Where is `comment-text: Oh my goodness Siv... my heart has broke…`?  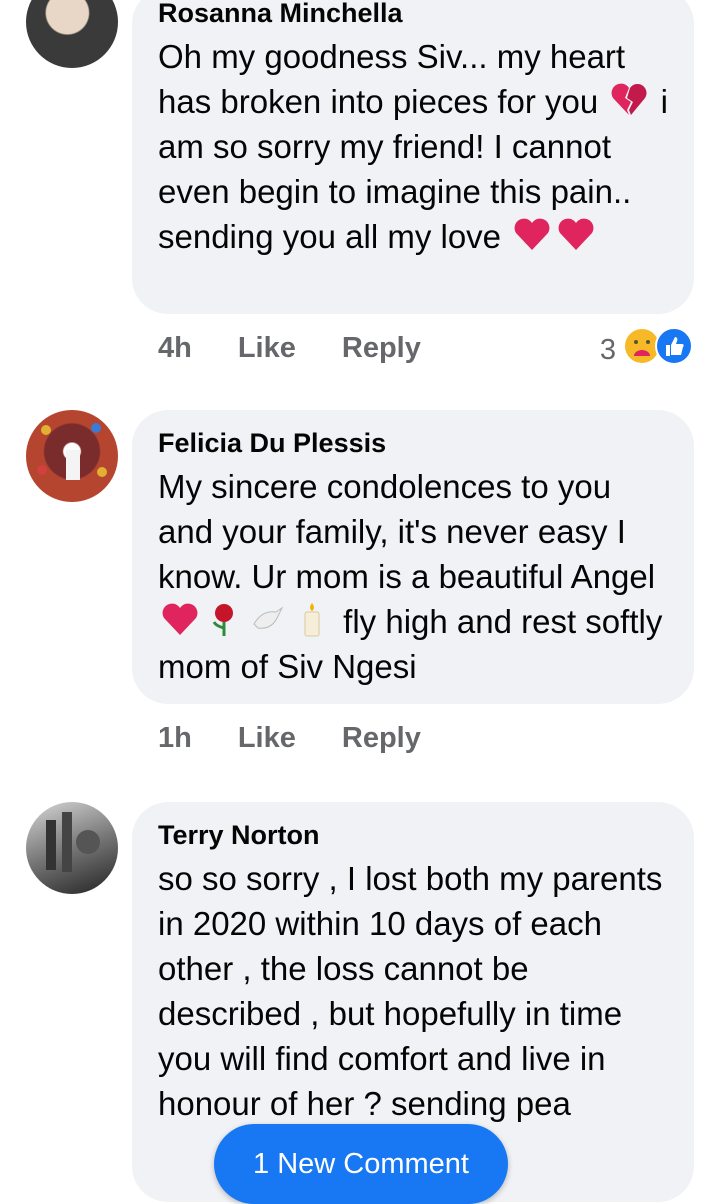
comment-text: Oh my goodness Siv... my heart has broke… is located at coordinates (413, 146).